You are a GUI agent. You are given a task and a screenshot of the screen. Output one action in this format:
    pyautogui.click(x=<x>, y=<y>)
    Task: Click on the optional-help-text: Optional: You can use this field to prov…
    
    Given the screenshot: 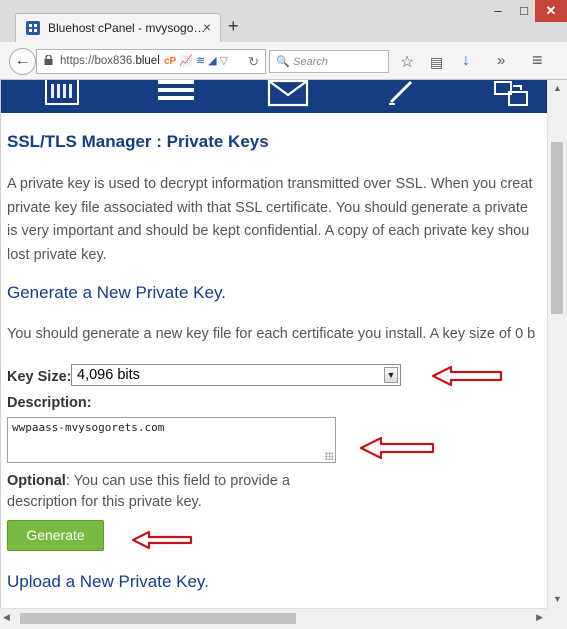 What is the action you would take?
    pyautogui.click(x=148, y=492)
    